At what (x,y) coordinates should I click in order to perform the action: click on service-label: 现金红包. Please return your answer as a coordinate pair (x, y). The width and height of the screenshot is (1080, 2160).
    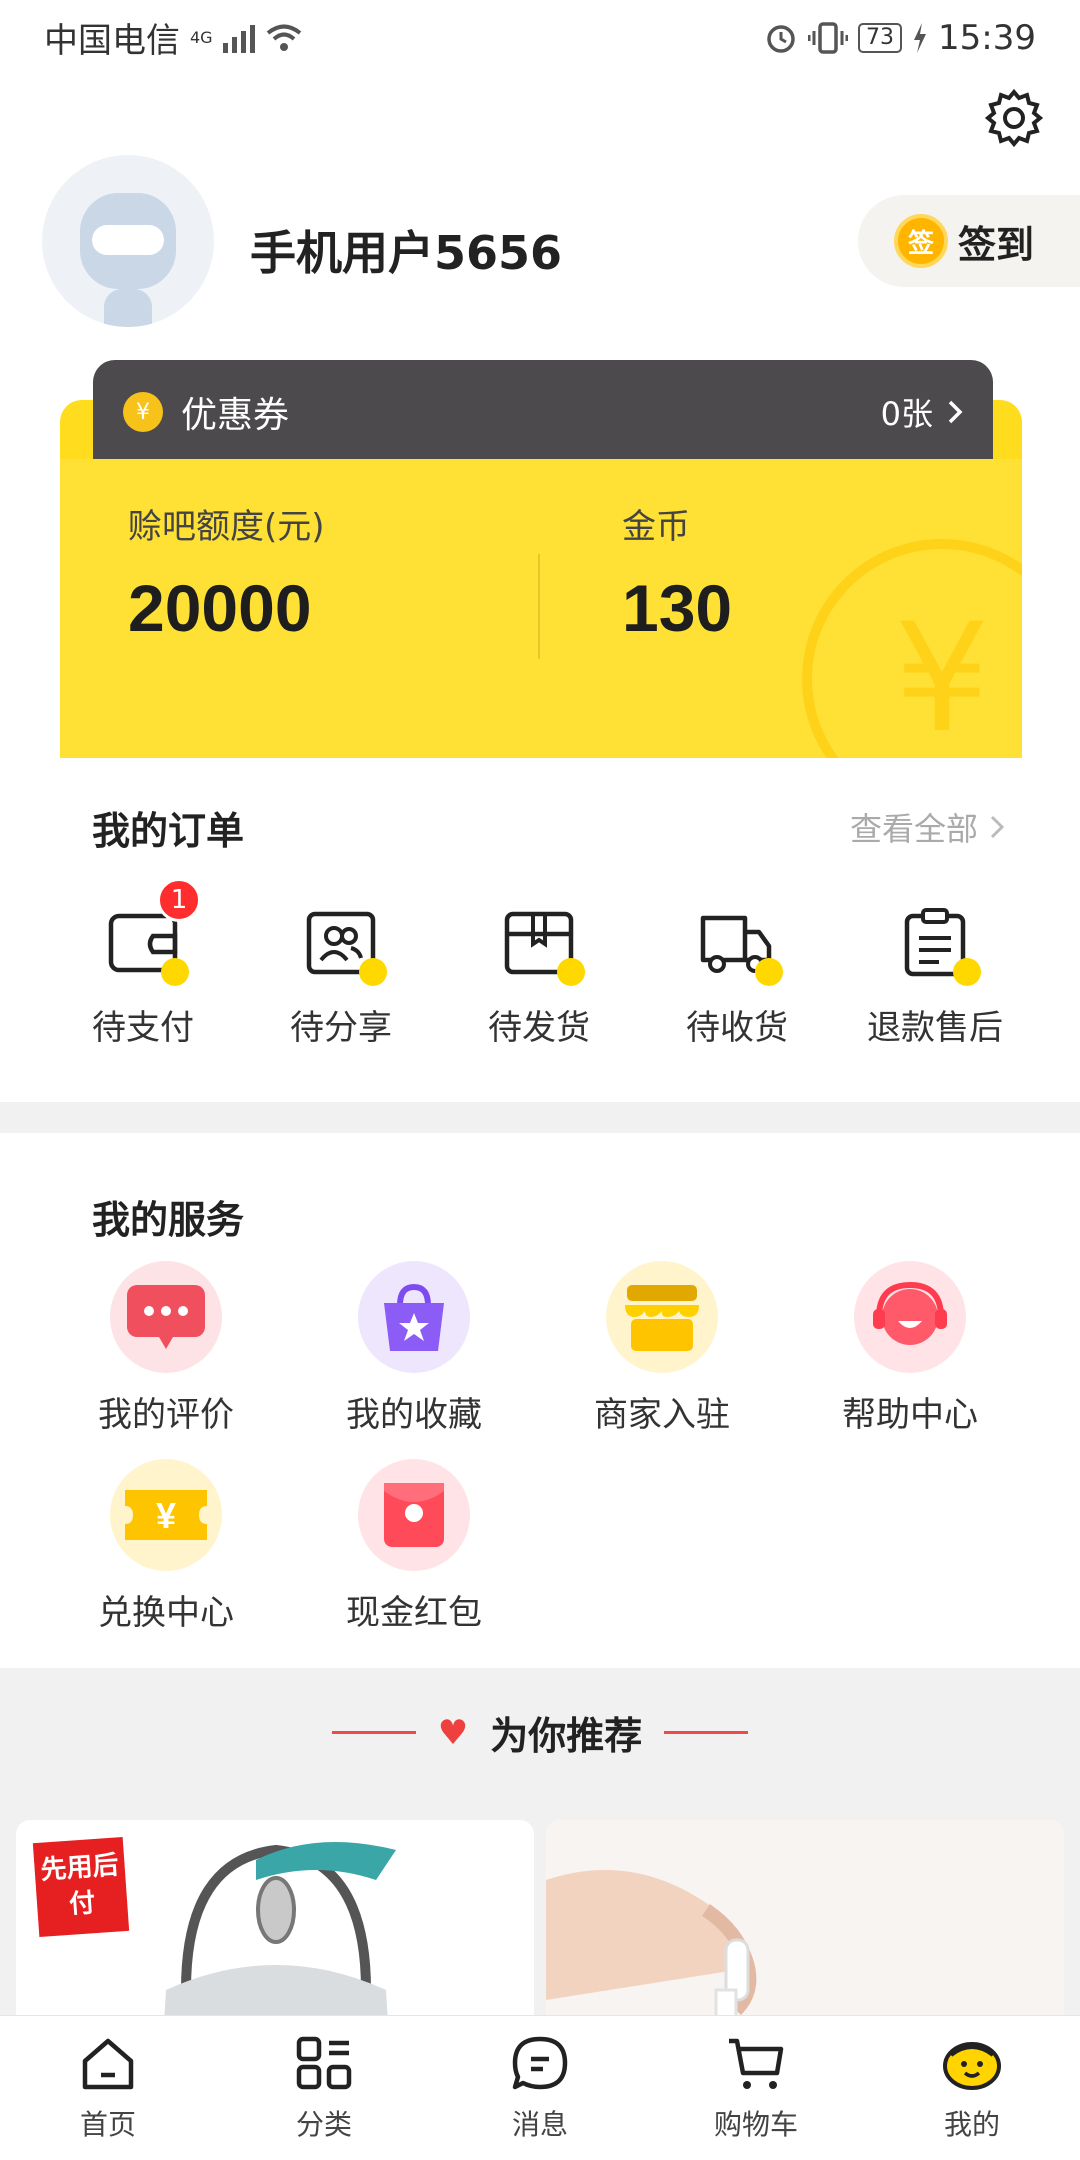
    Looking at the image, I should click on (414, 1613).